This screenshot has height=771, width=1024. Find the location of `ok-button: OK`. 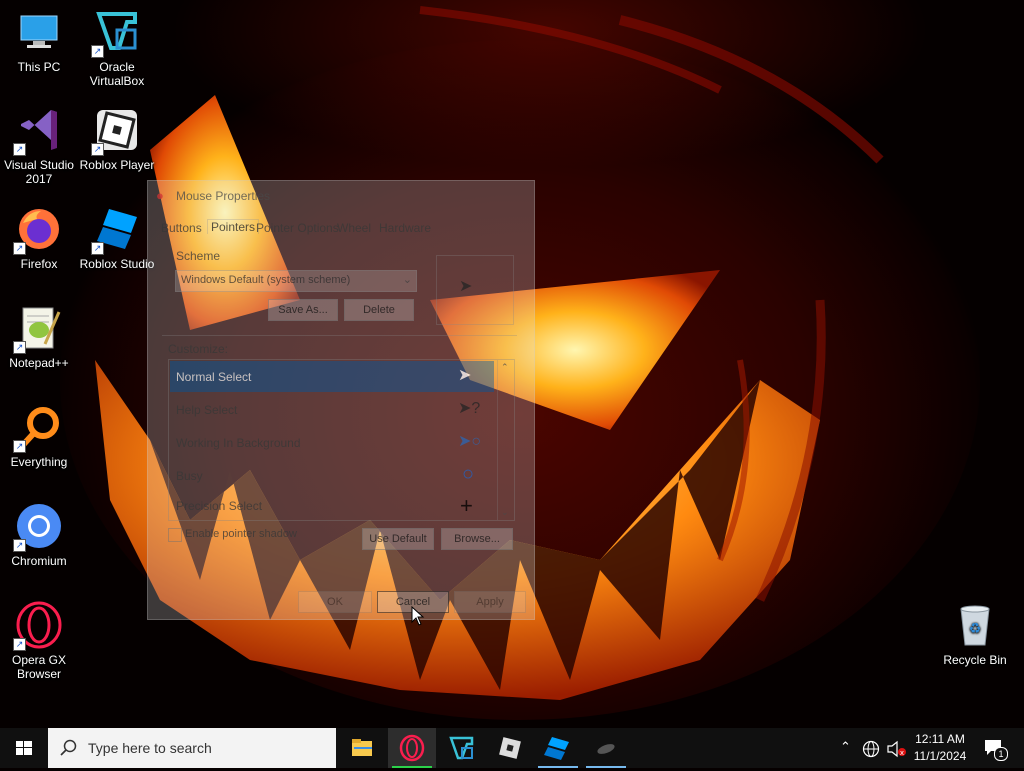

ok-button: OK is located at coordinates (335, 602).